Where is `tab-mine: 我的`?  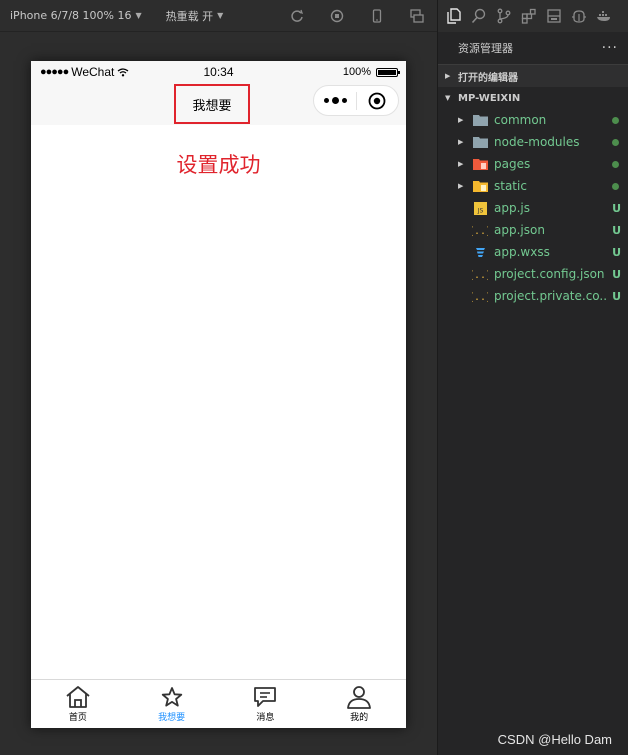 tab-mine: 我的 is located at coordinates (359, 704).